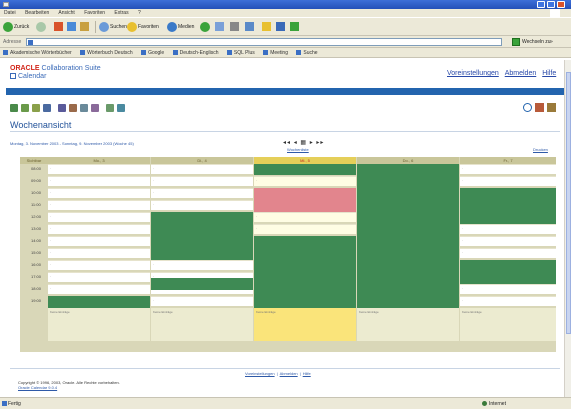 The height and width of the screenshot is (409, 571). Describe the element at coordinates (196, 53) in the screenshot. I see `link-item: Deutsch-Englisch` at that location.